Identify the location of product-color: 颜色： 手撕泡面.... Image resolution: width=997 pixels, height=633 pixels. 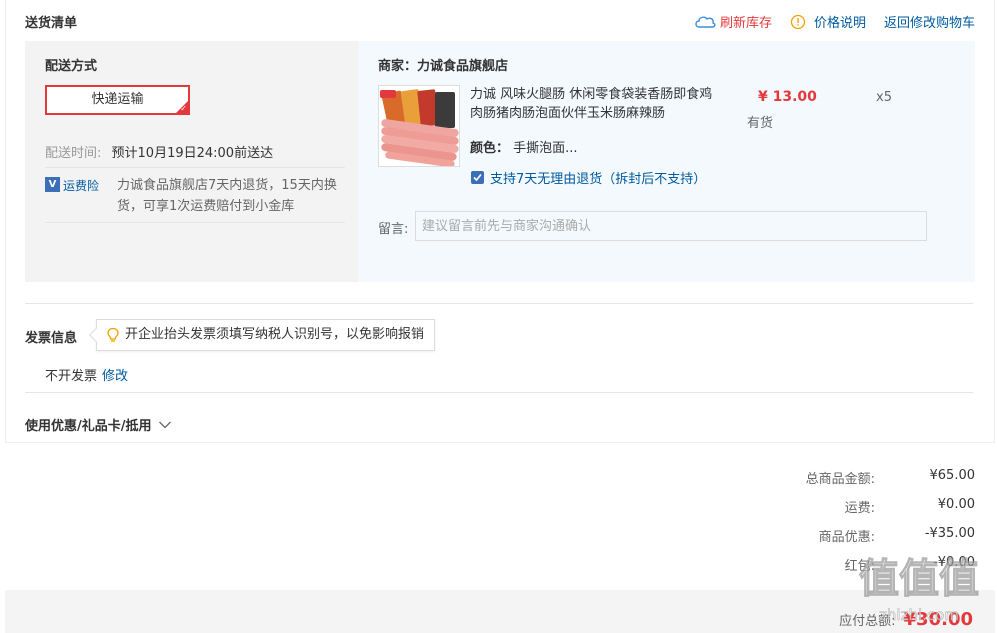
(524, 146).